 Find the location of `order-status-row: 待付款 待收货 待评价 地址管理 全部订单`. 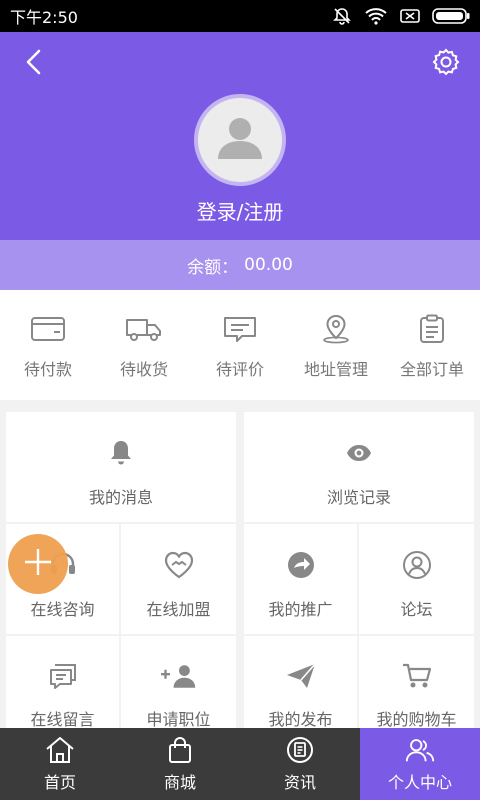

order-status-row: 待付款 待收货 待评价 地址管理 全部订单 is located at coordinates (240, 345).